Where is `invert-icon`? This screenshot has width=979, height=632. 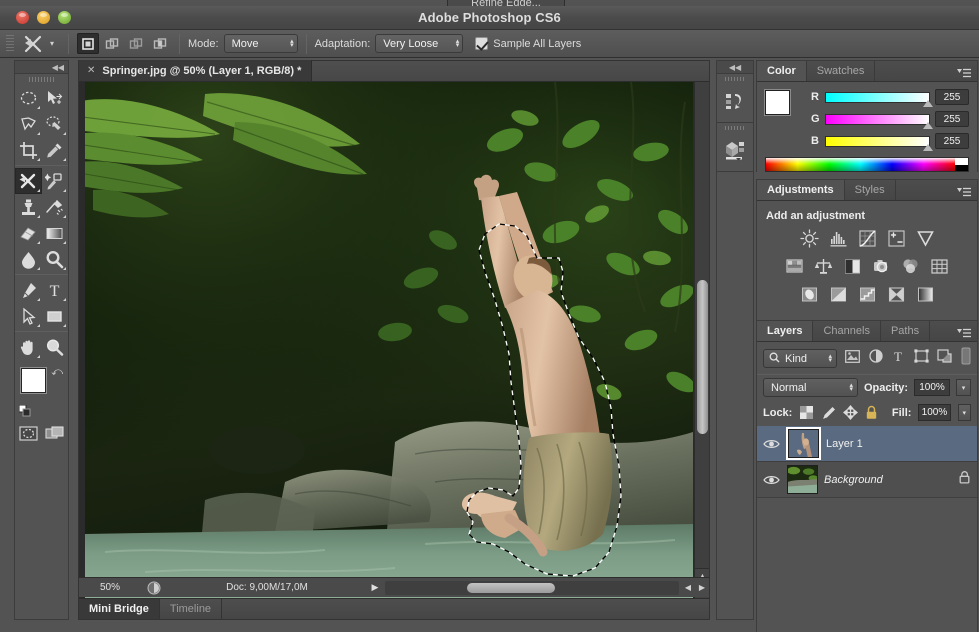 invert-icon is located at coordinates (809, 294).